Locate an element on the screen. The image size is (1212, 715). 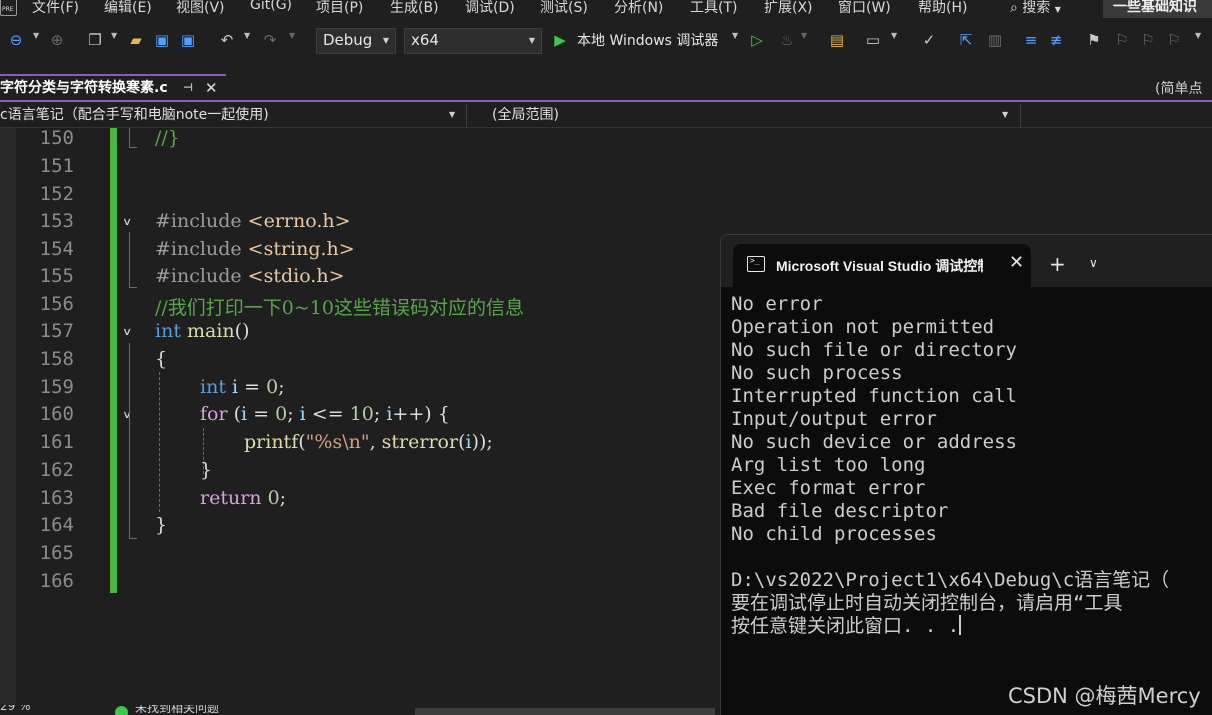
line-number: 161 is located at coordinates (56, 442).